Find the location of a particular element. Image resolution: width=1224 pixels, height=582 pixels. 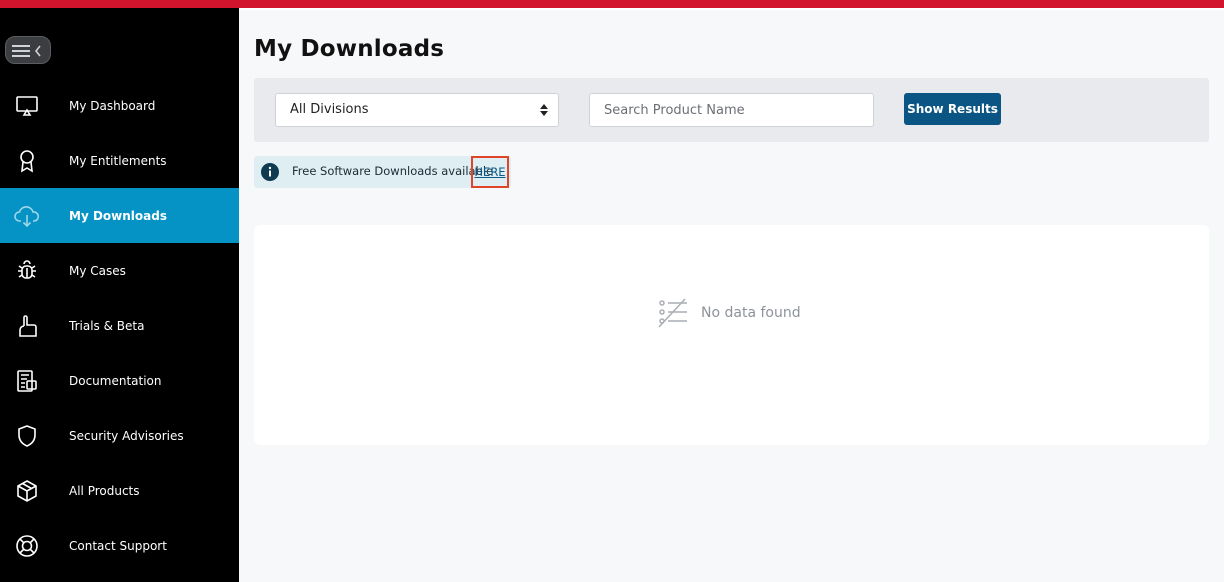

empty-state: No data found is located at coordinates (729, 313).